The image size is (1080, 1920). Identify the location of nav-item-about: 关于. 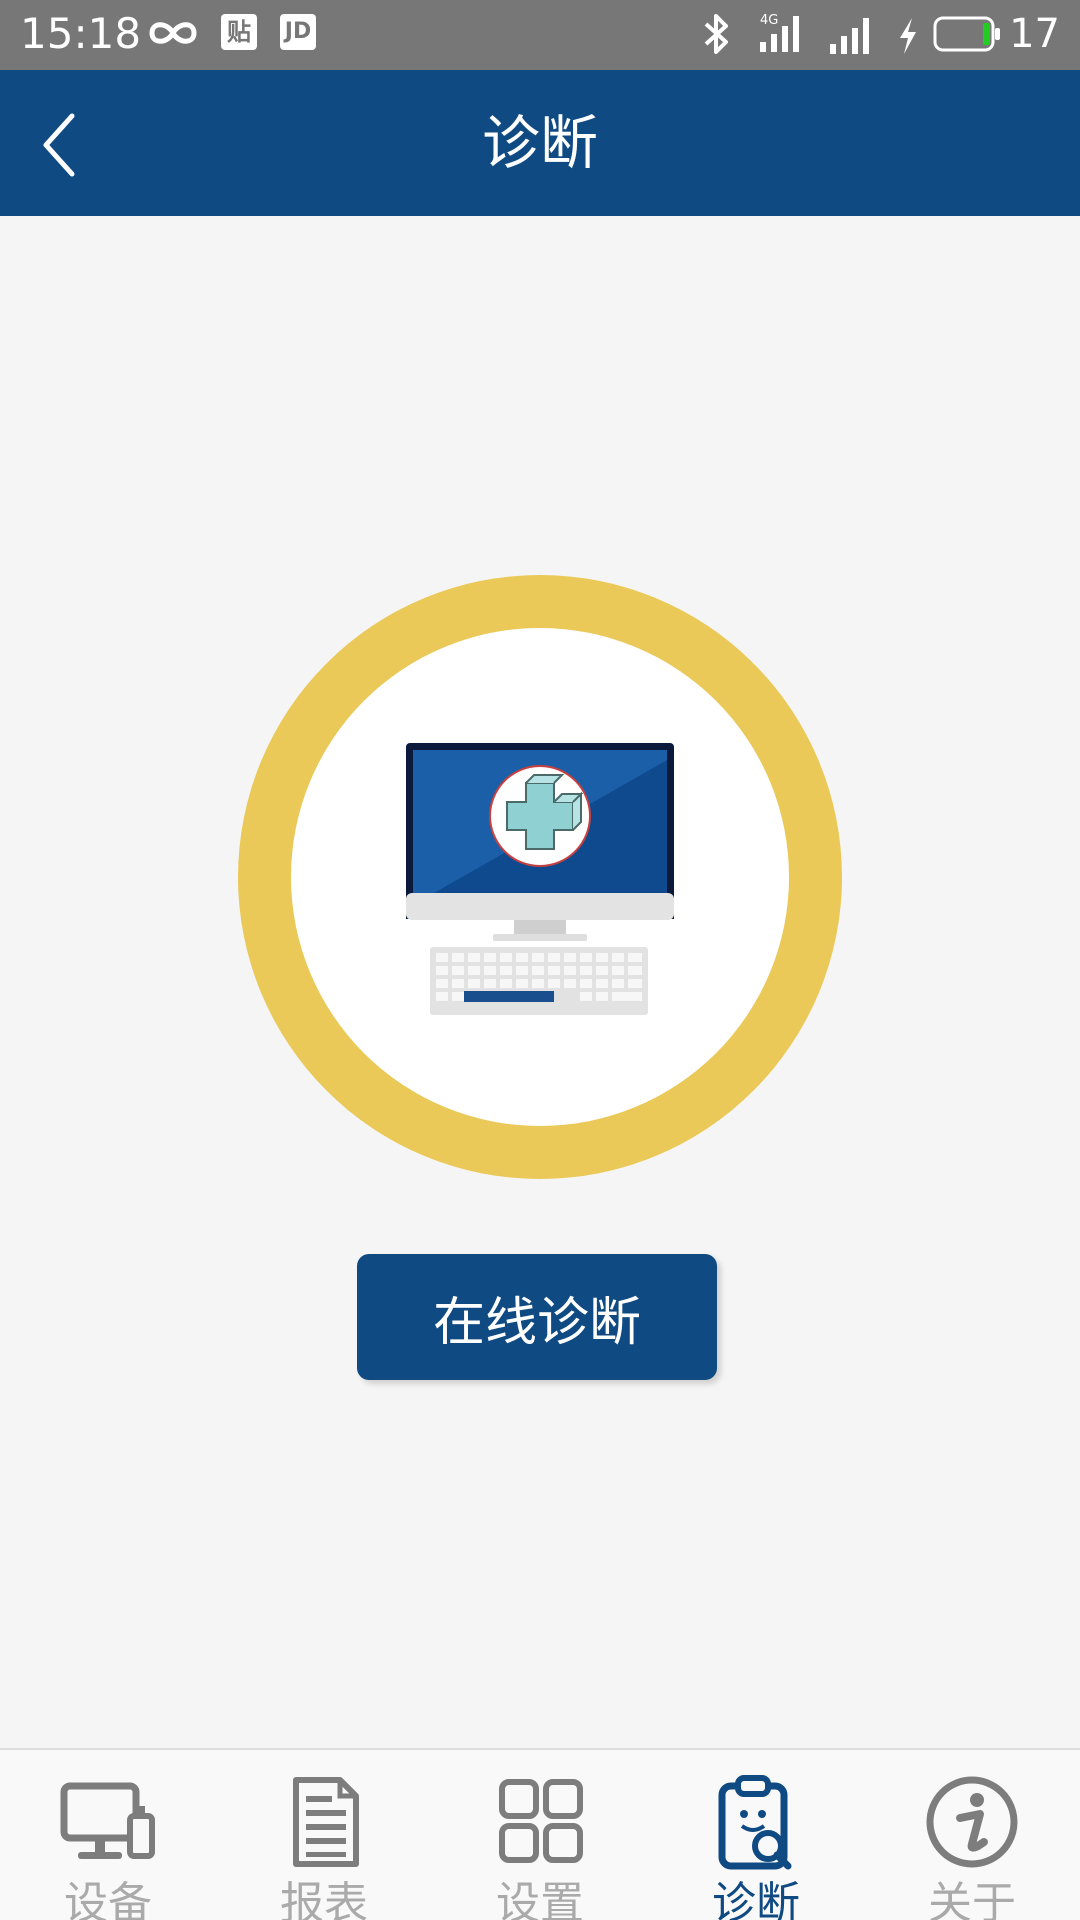
(972, 1835).